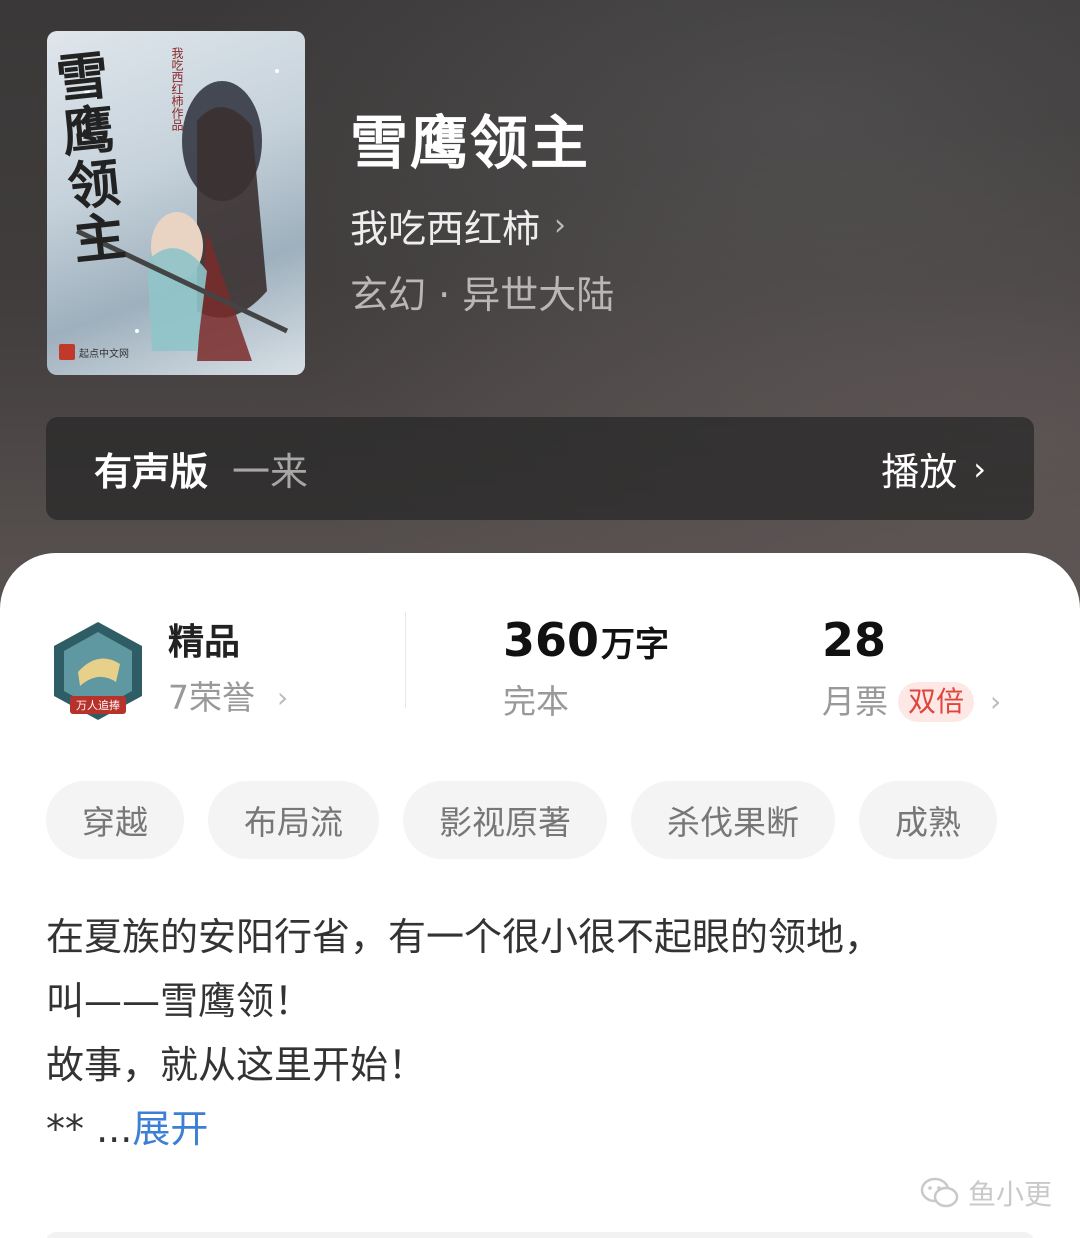 The image size is (1080, 1238). I want to click on tag-chip: 影视原著, so click(505, 820).